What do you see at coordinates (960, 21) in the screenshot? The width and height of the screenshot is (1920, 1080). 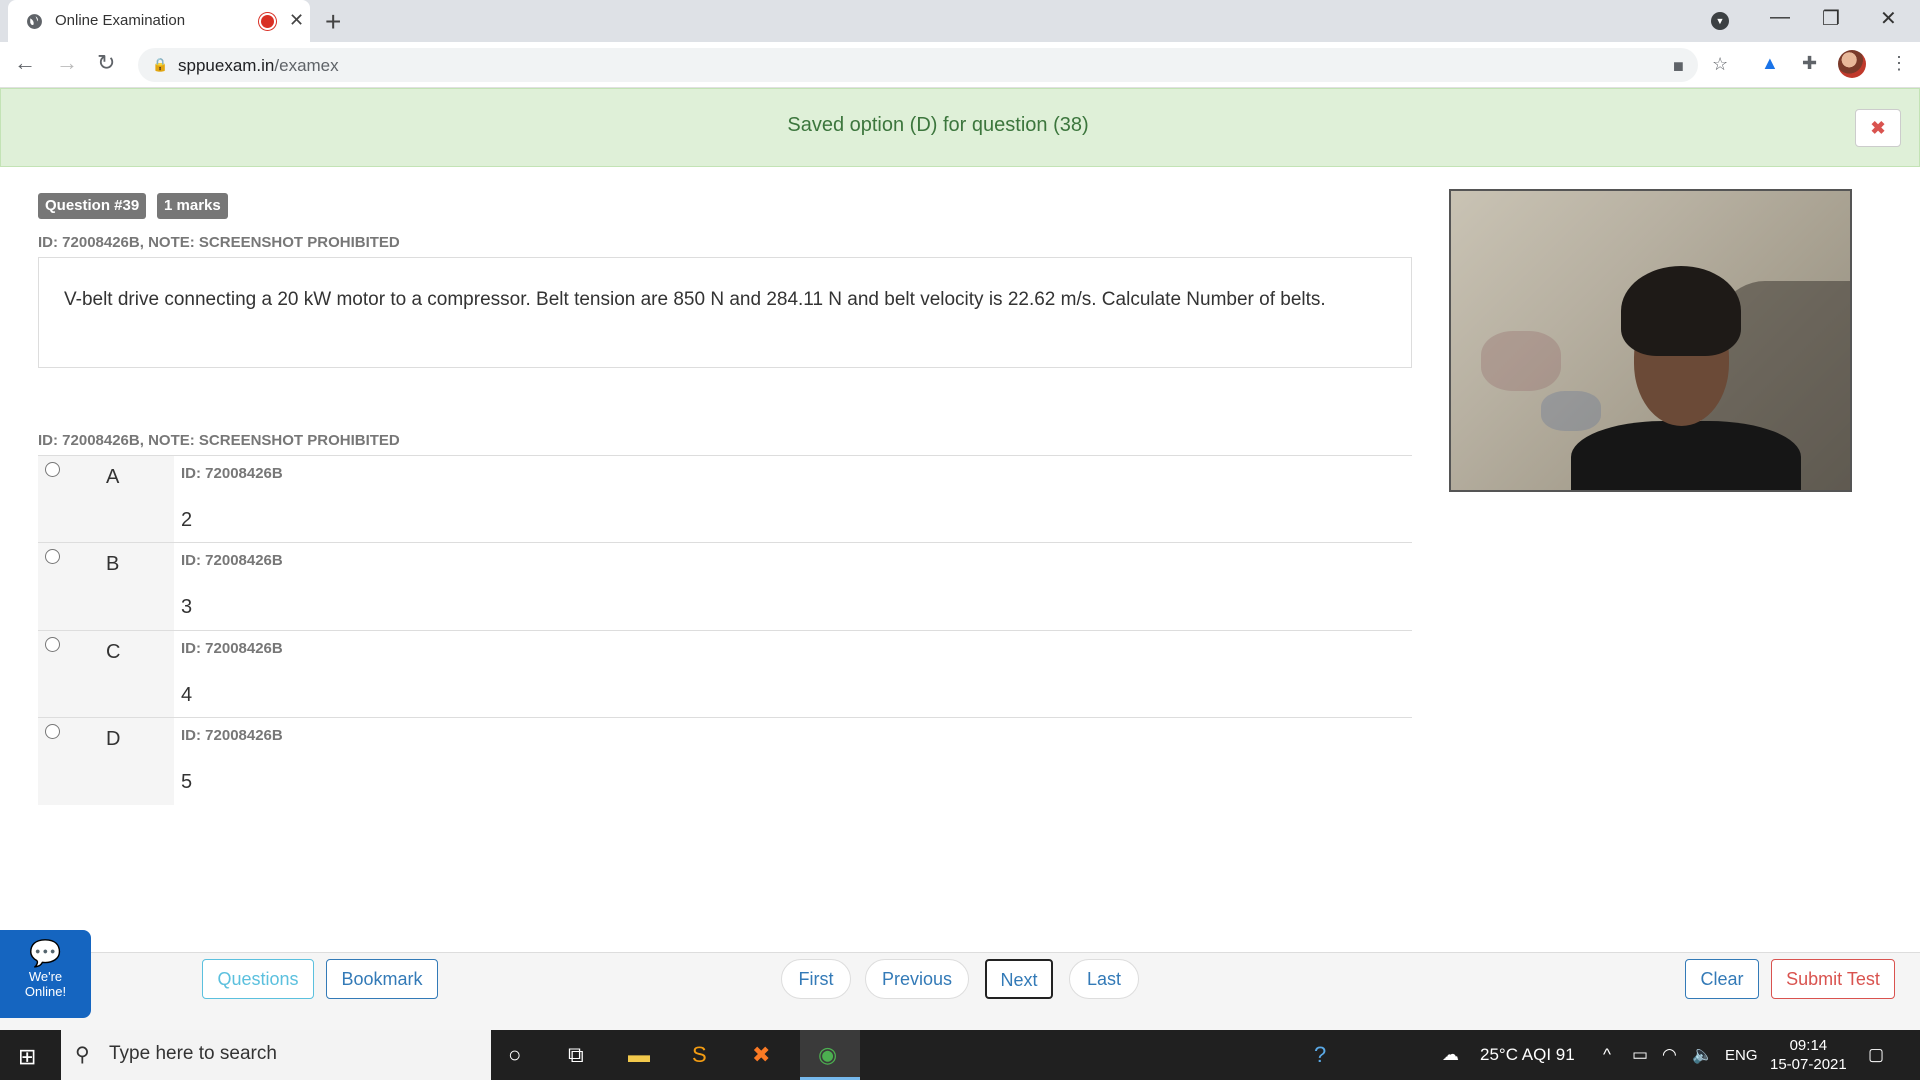 I see `browser-tab-strip: Online Examination ✕ + ▼ — ❐ ✕` at bounding box center [960, 21].